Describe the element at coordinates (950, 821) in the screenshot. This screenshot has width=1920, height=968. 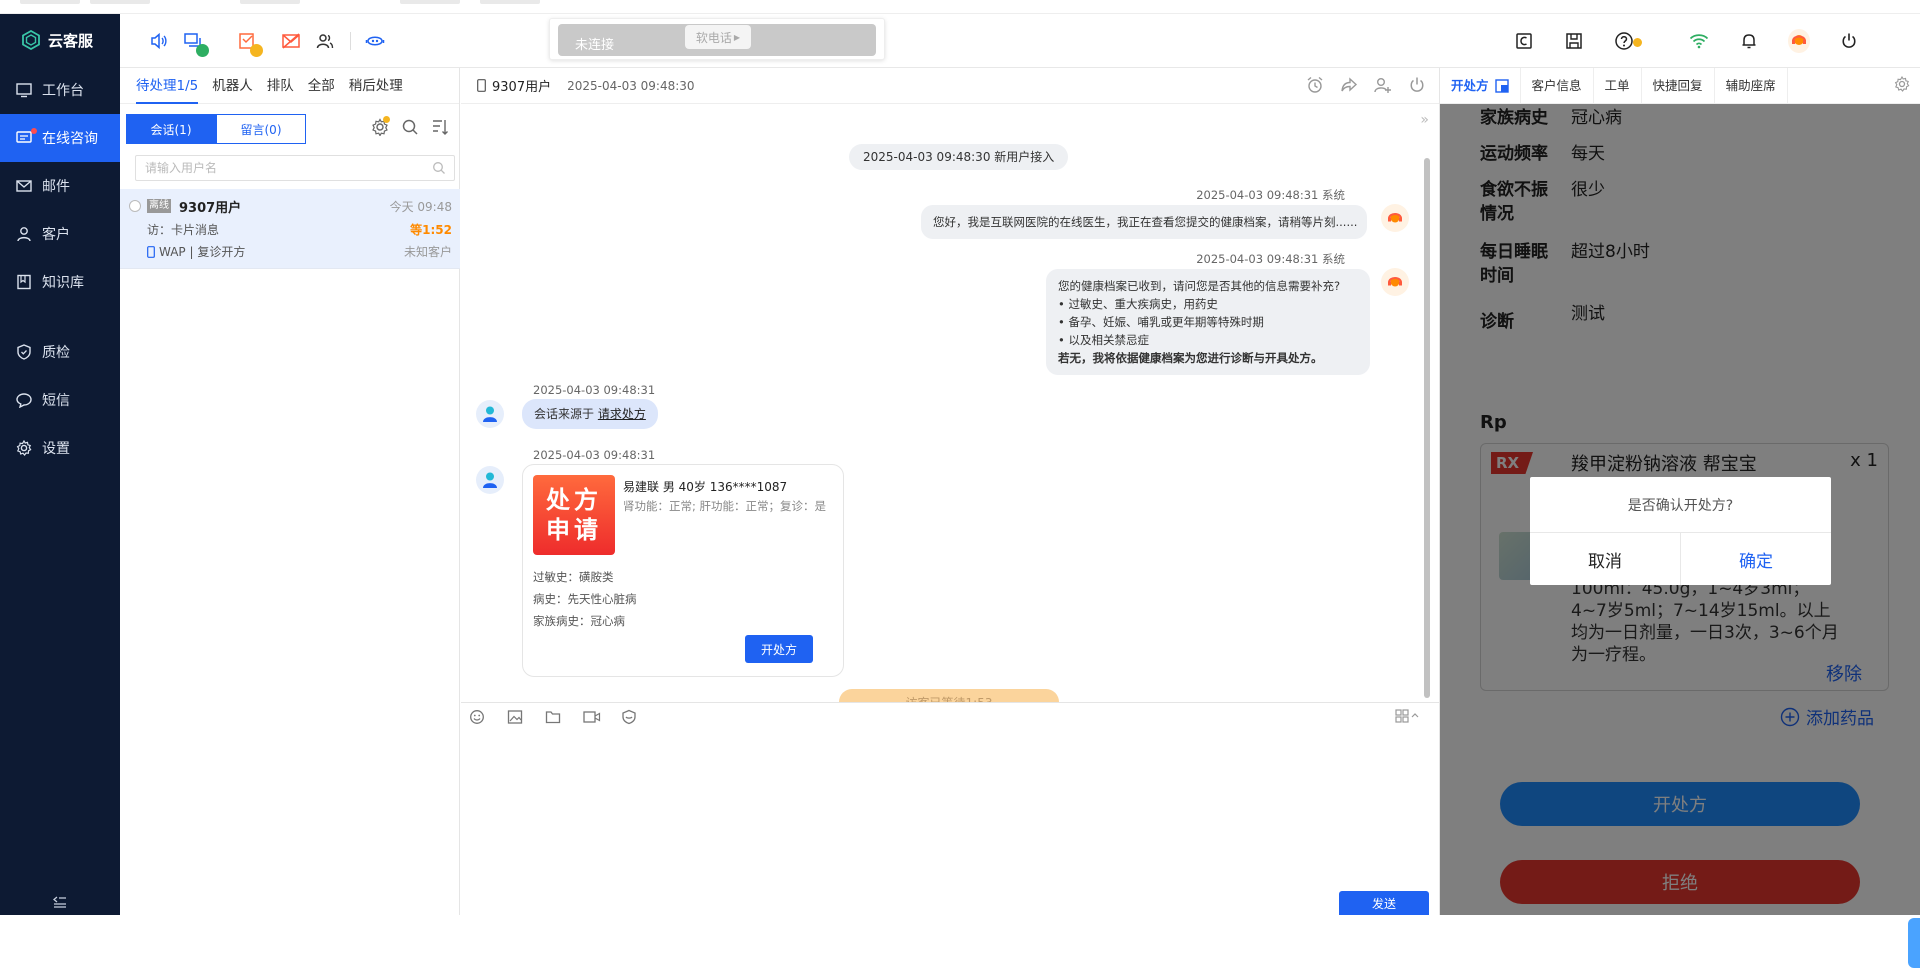
I see `message-textarea` at that location.